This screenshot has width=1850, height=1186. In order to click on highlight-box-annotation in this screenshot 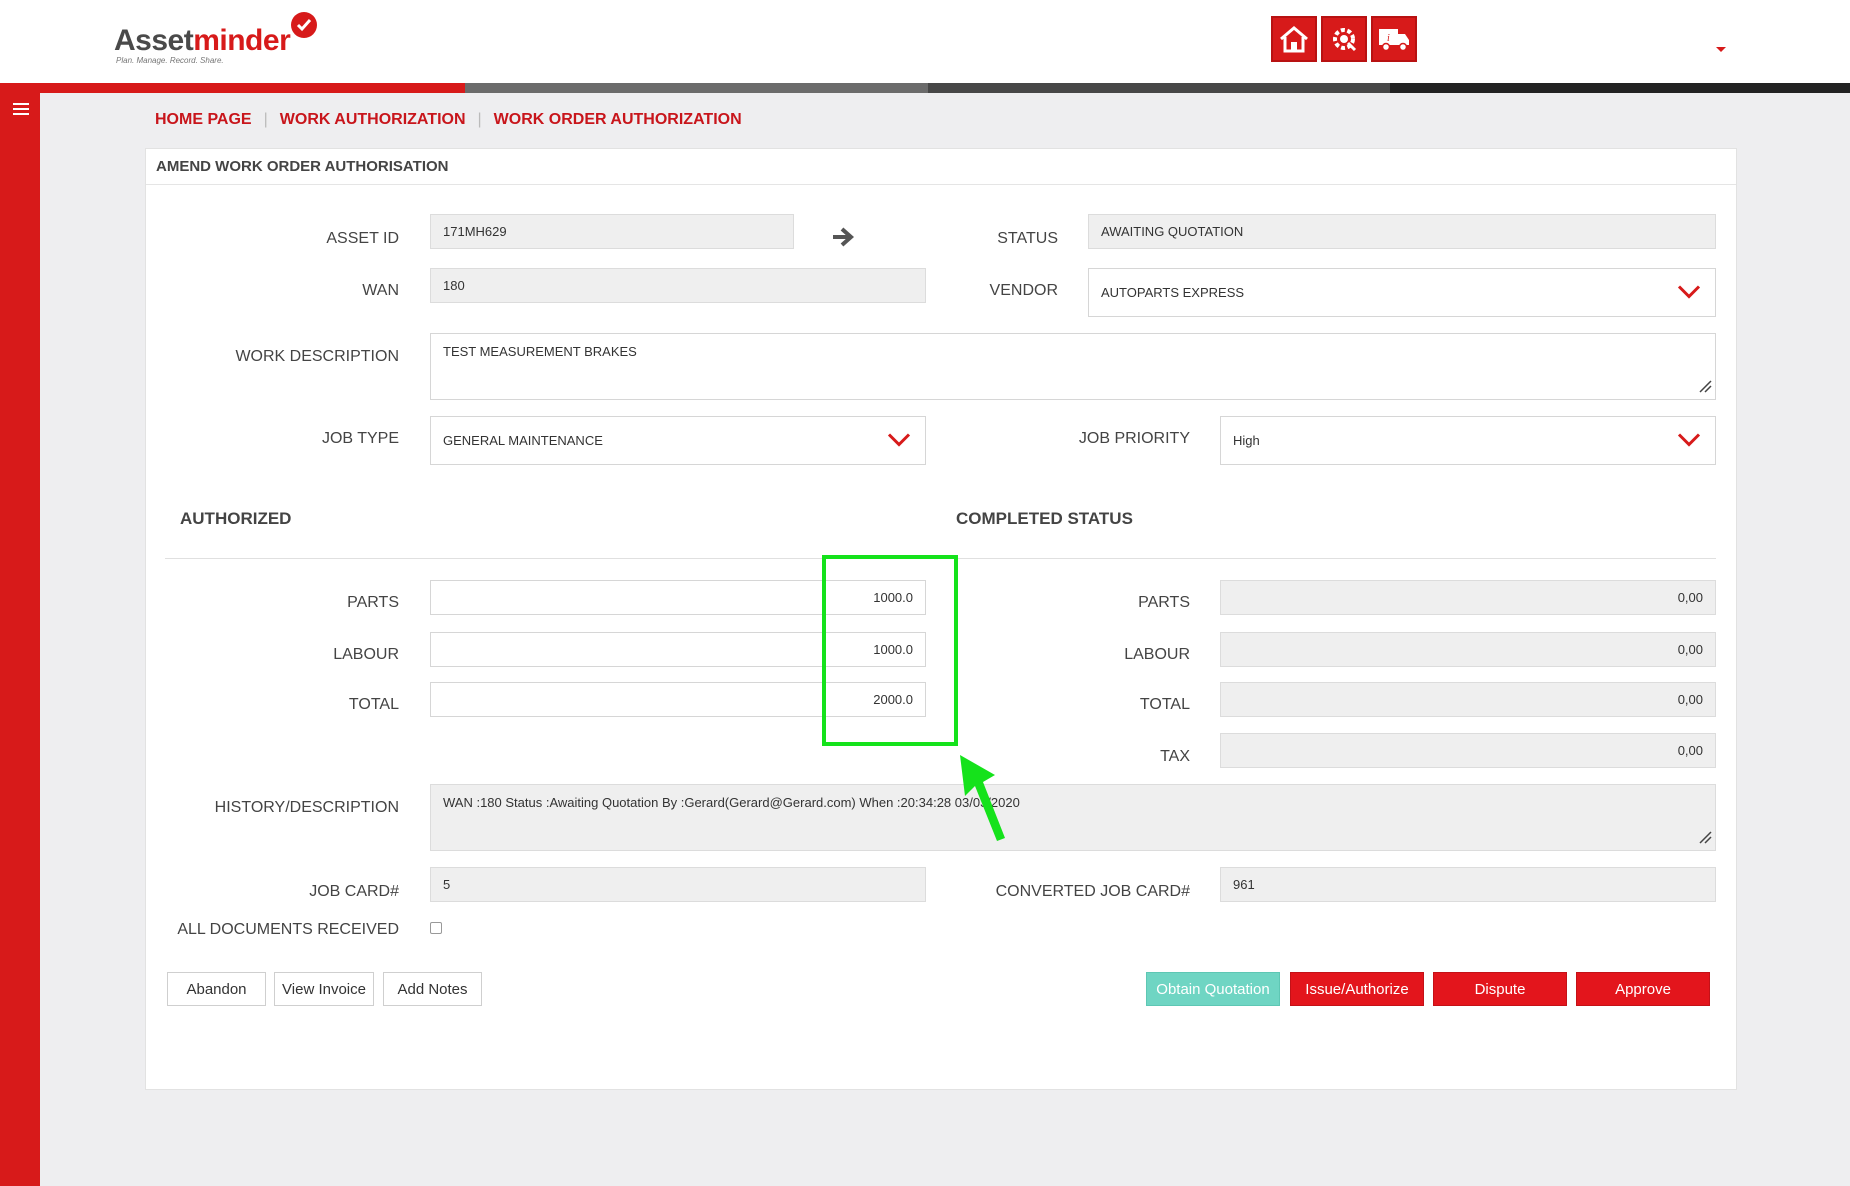, I will do `click(890, 650)`.